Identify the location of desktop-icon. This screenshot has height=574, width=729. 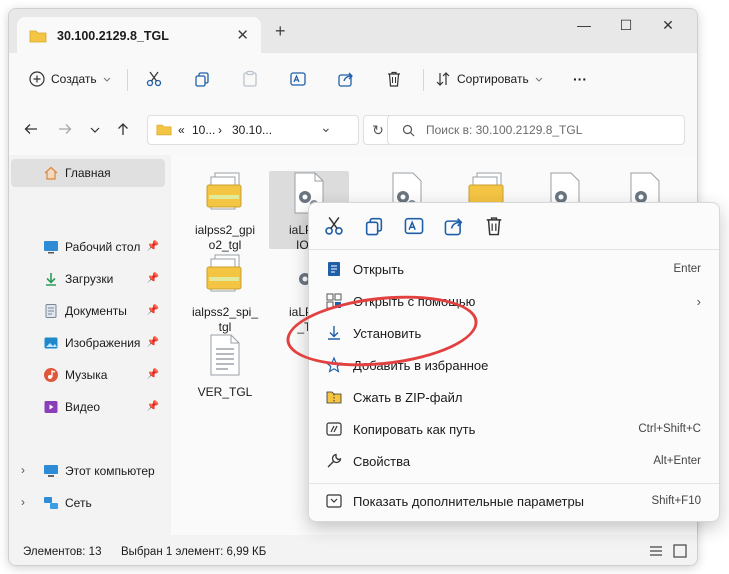
(51, 247).